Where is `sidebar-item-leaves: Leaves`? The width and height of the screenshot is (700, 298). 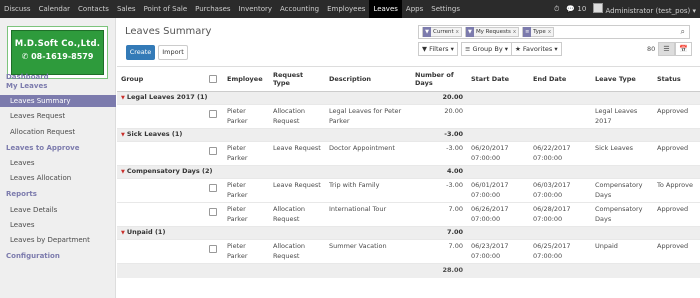 sidebar-item-leaves: Leaves is located at coordinates (58, 163).